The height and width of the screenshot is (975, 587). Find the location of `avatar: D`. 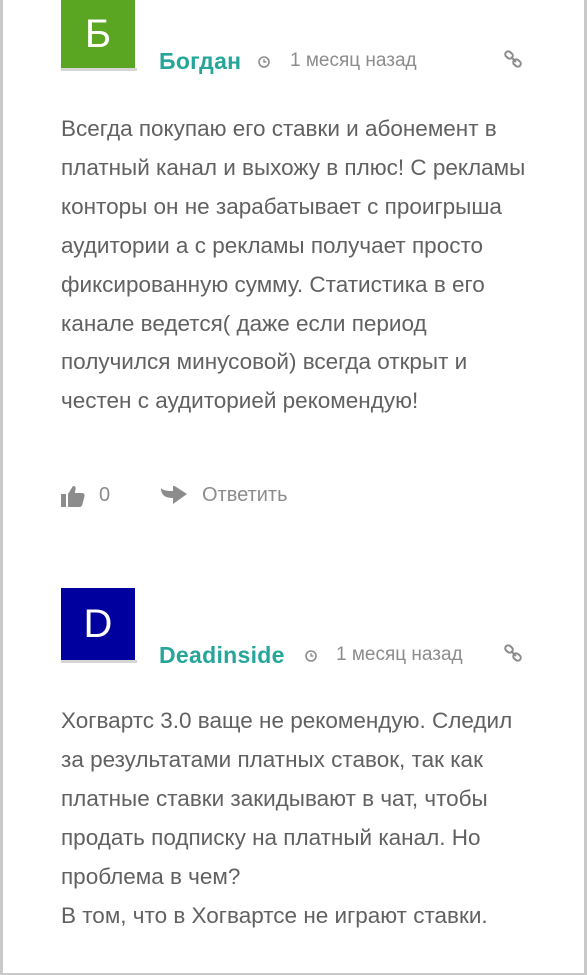

avatar: D is located at coordinates (98, 624).